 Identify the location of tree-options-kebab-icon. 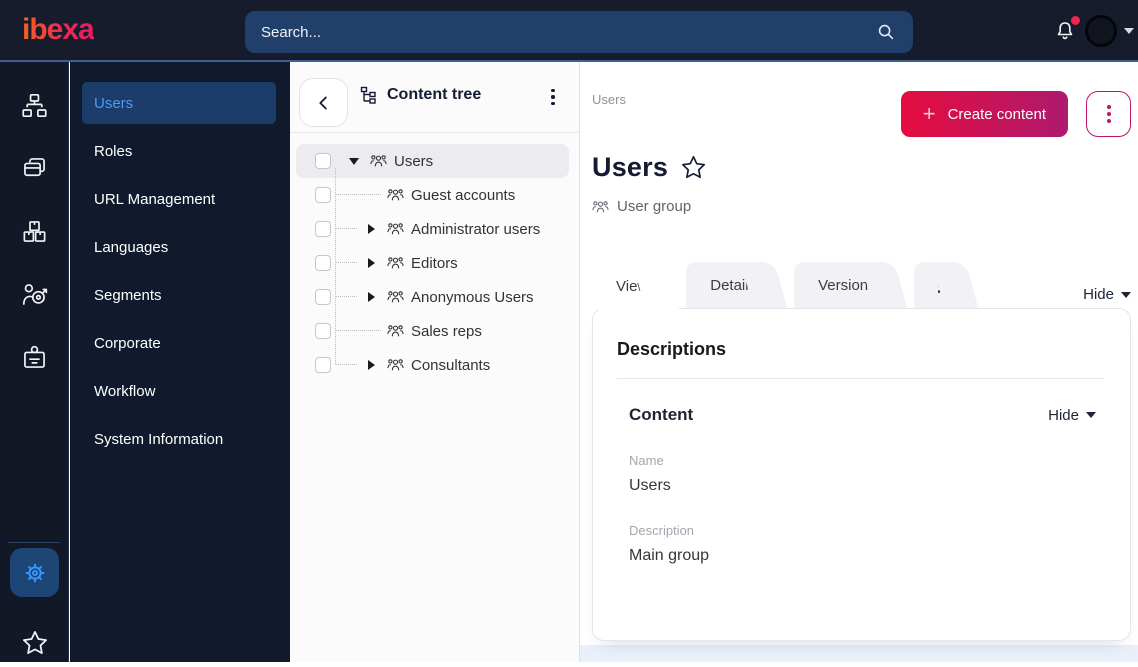
(553, 97).